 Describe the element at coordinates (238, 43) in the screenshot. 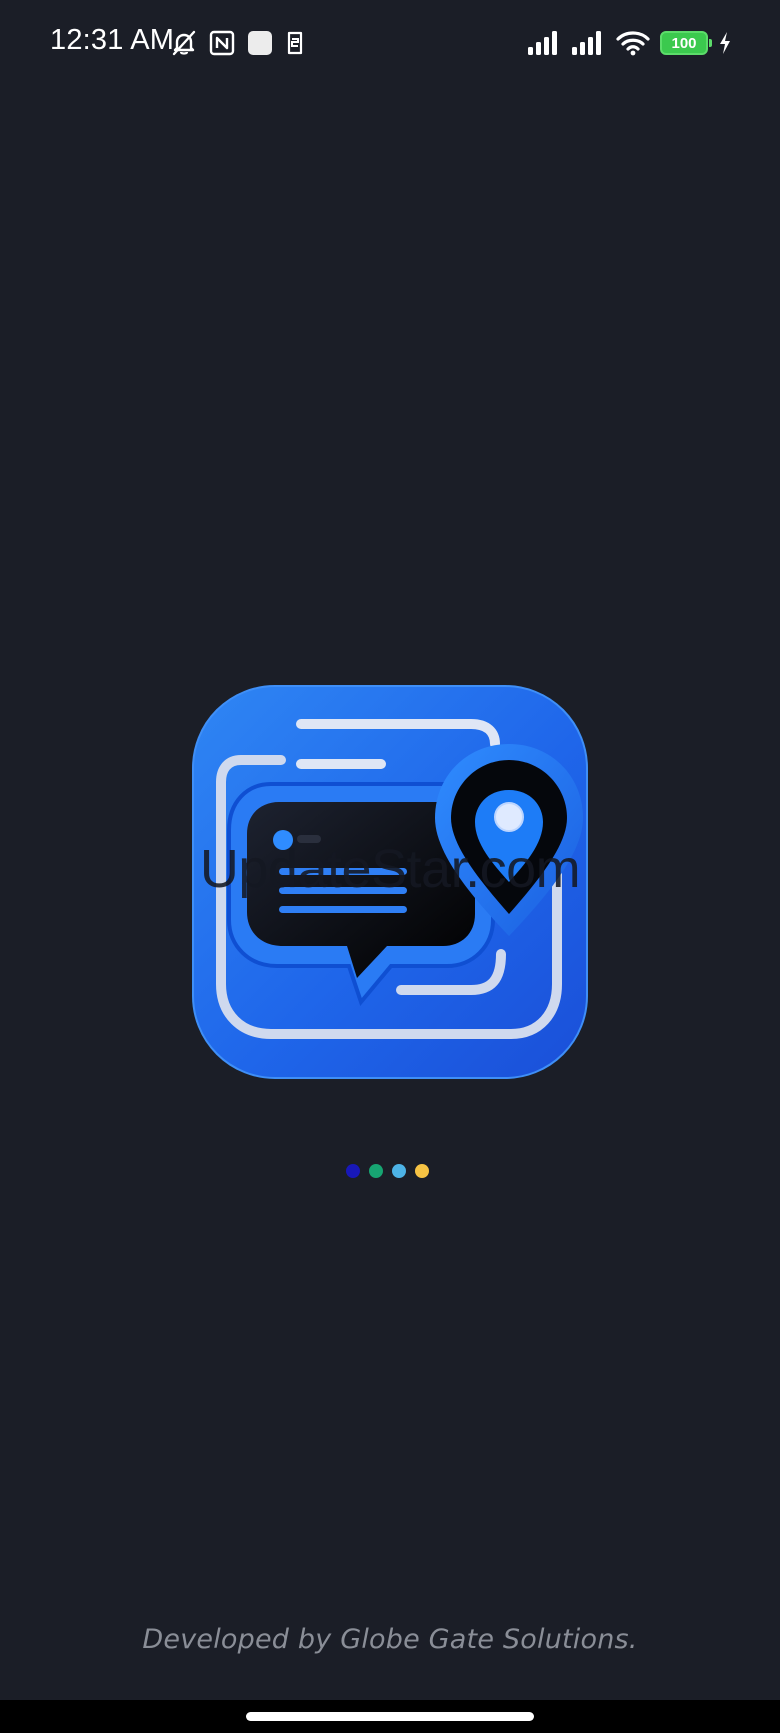

I see `status-icons-left` at that location.